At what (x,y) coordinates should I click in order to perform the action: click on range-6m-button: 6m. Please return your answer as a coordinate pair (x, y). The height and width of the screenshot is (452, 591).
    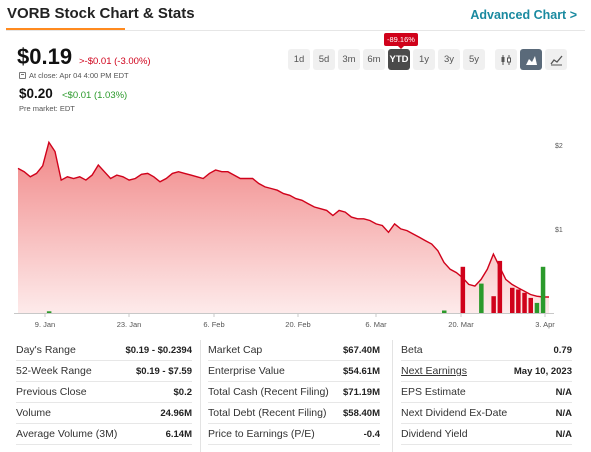
    Looking at the image, I should click on (374, 59).